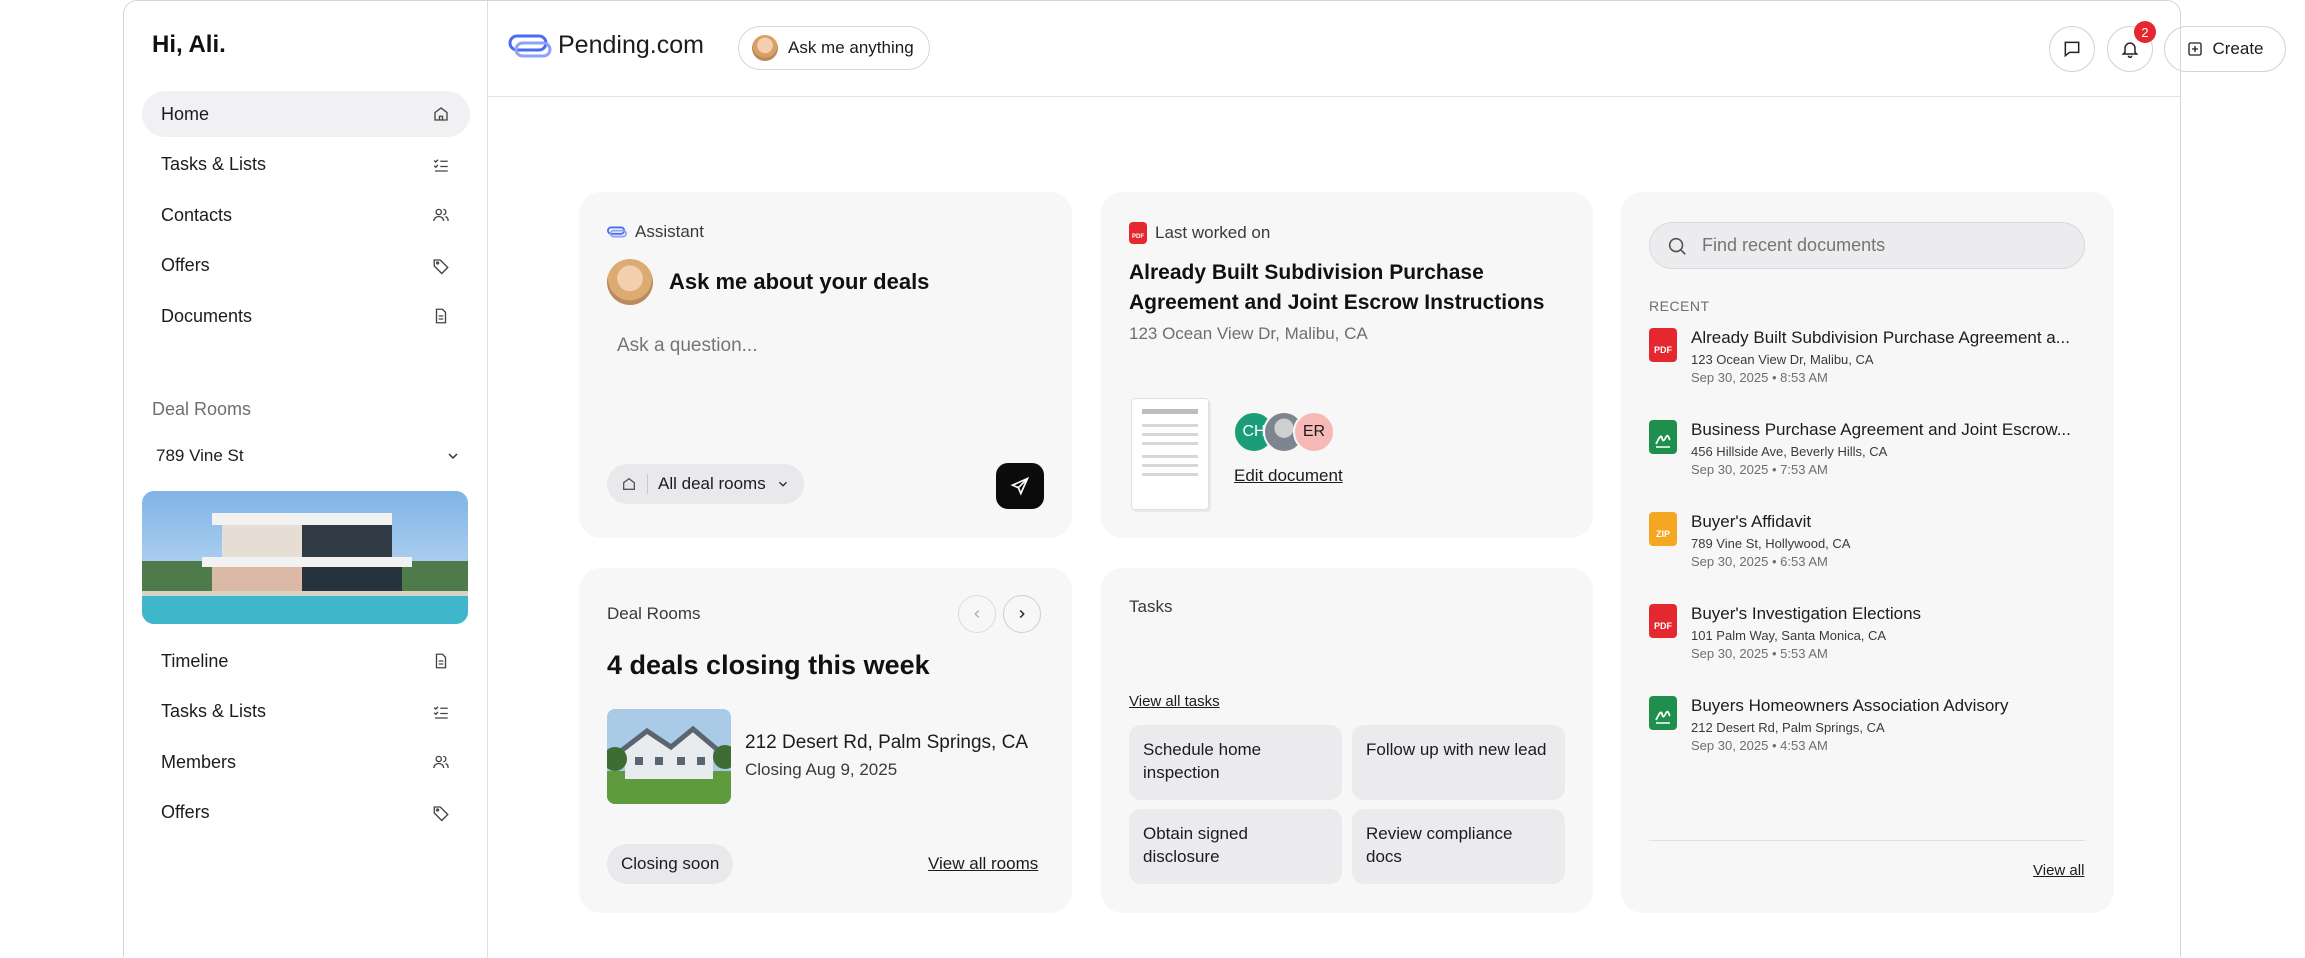  I want to click on task-chip: Follow up with new lead, so click(1458, 762).